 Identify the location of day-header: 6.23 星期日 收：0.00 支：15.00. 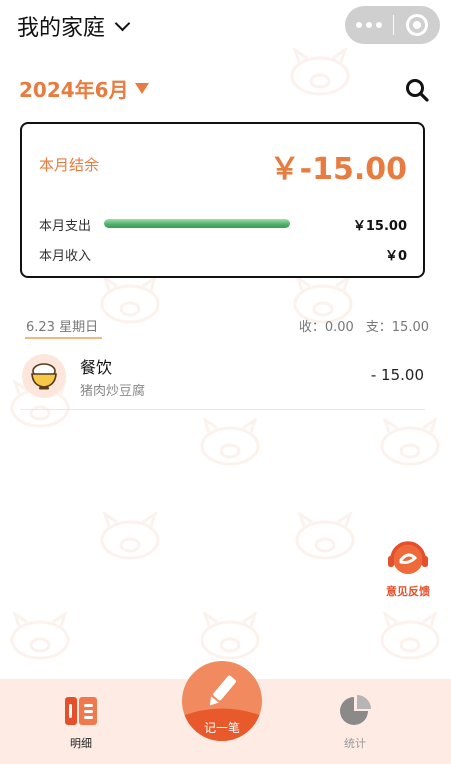
(225, 326).